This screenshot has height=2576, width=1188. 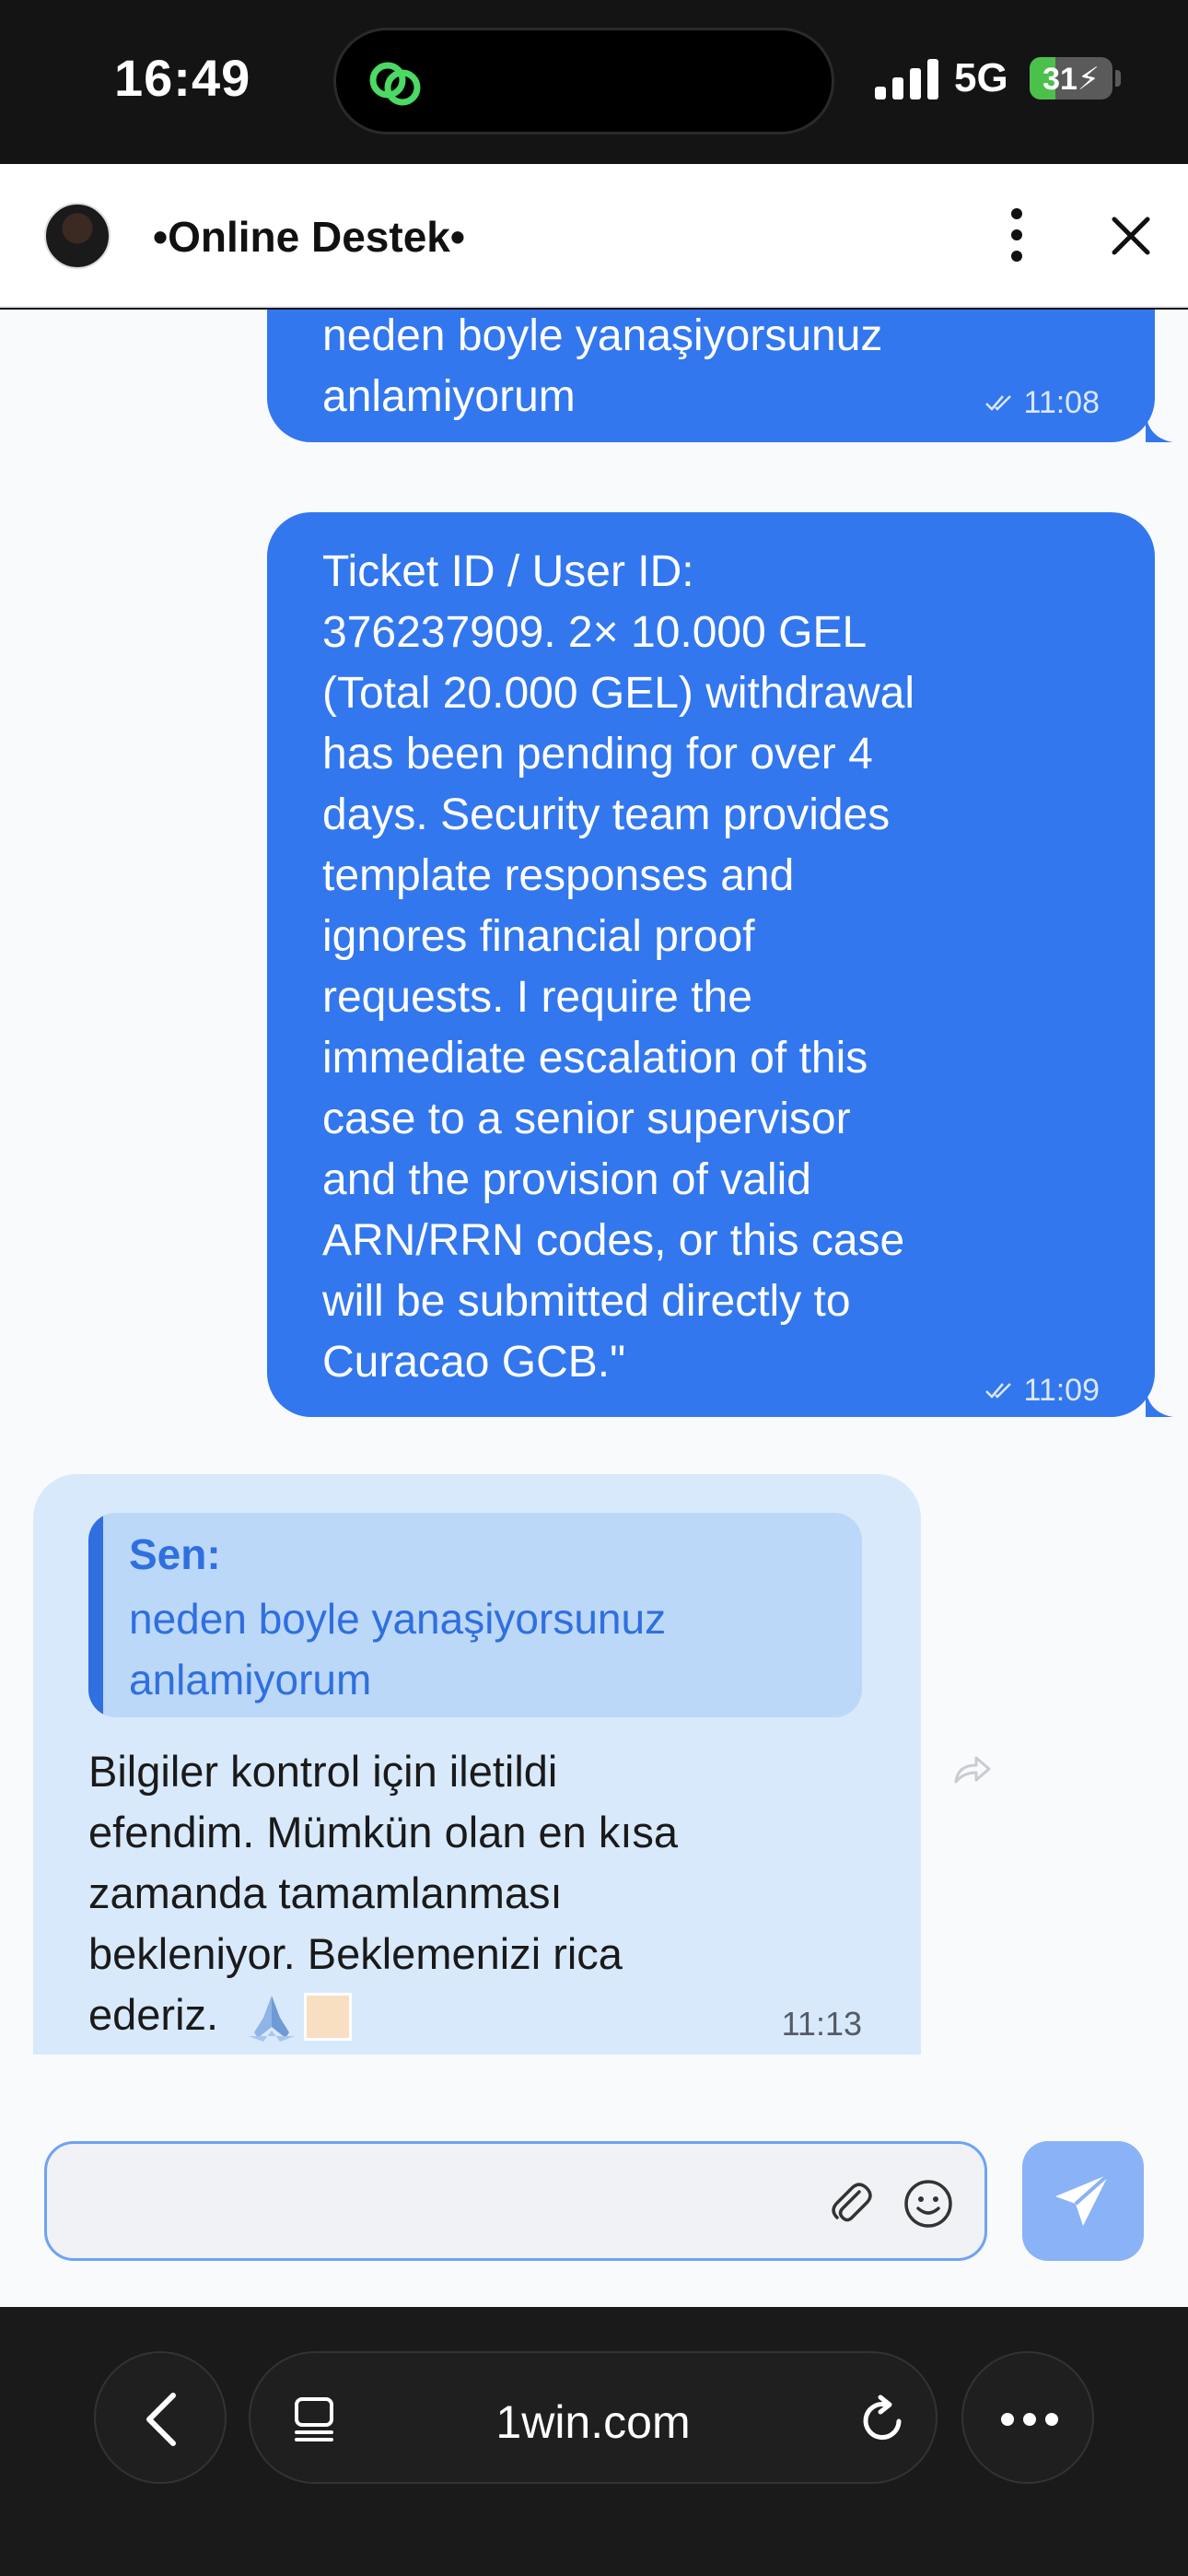 I want to click on send-button, so click(x=1083, y=2201).